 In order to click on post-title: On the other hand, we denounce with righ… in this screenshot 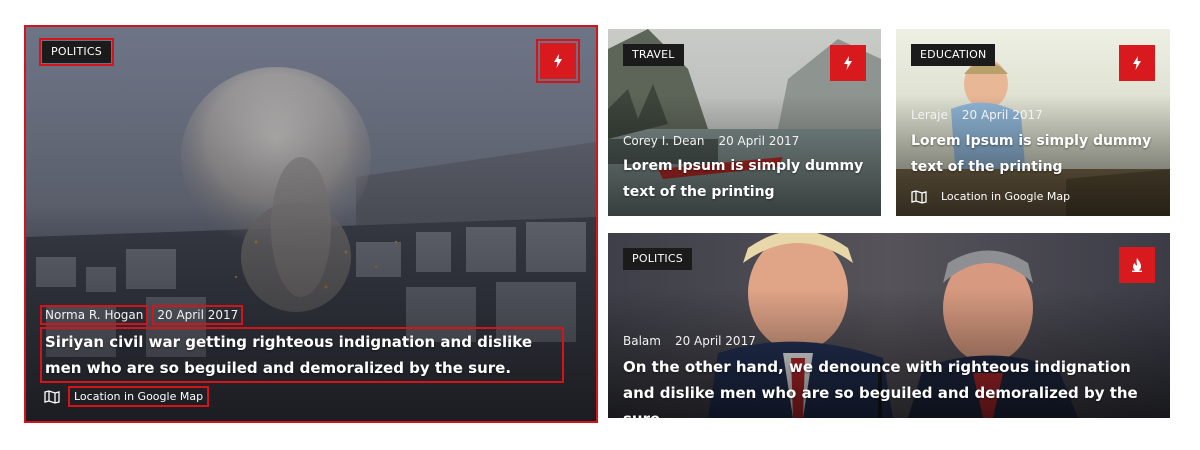, I will do `click(883, 386)`.